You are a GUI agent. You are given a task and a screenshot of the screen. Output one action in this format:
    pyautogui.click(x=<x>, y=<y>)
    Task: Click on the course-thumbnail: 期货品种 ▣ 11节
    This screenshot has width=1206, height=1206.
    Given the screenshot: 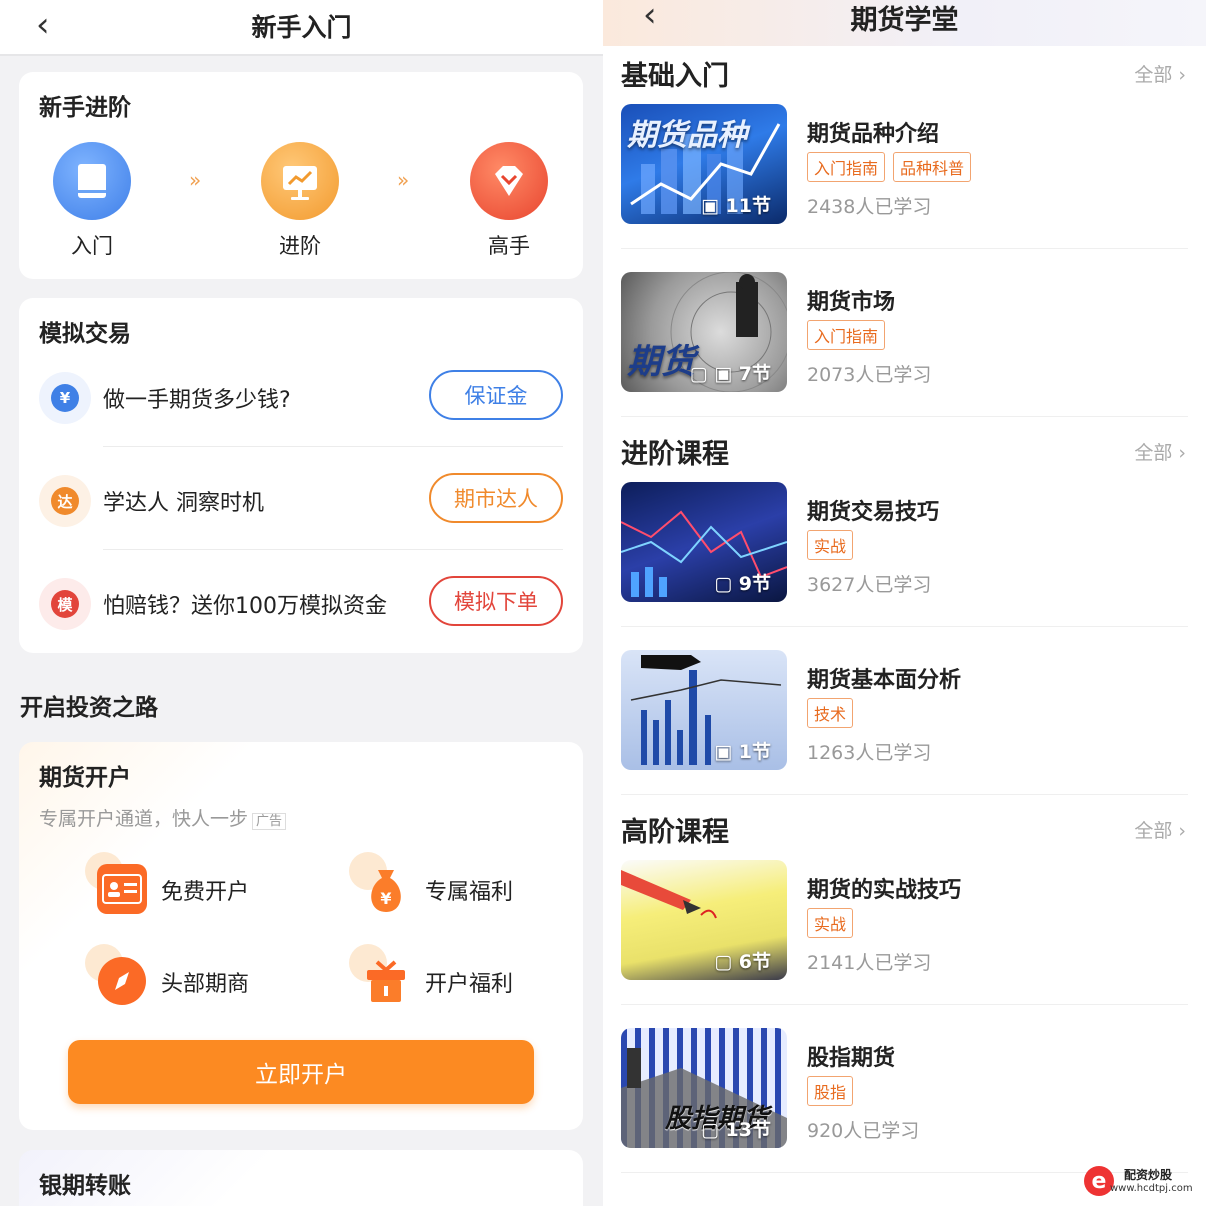 What is the action you would take?
    pyautogui.click(x=704, y=164)
    